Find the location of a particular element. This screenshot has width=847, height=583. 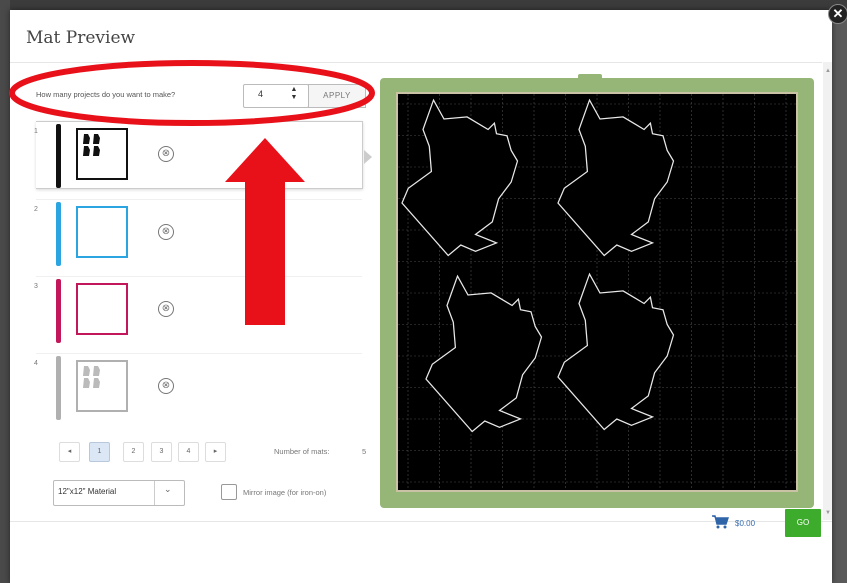

quantity-stepper-icon: ▲ ▼ is located at coordinates (294, 95).